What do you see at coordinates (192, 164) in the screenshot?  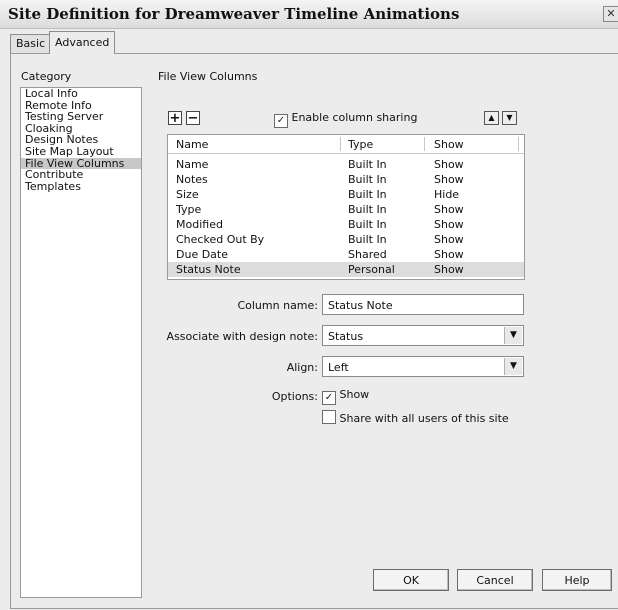 I see `cell-name: Name` at bounding box center [192, 164].